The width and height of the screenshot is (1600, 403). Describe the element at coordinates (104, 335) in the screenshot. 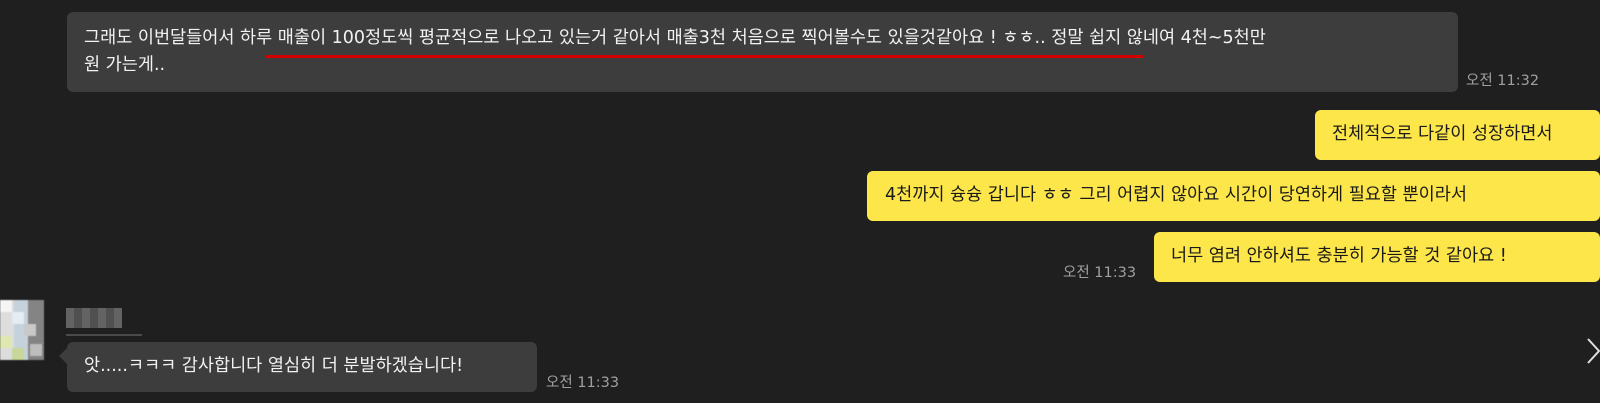

I see `divider` at that location.